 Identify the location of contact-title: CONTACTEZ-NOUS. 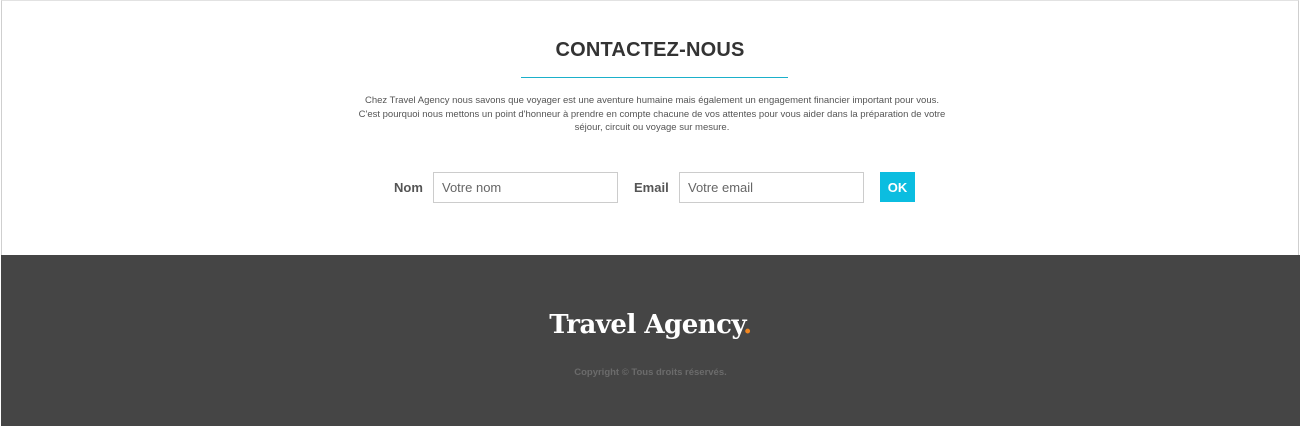
(650, 50).